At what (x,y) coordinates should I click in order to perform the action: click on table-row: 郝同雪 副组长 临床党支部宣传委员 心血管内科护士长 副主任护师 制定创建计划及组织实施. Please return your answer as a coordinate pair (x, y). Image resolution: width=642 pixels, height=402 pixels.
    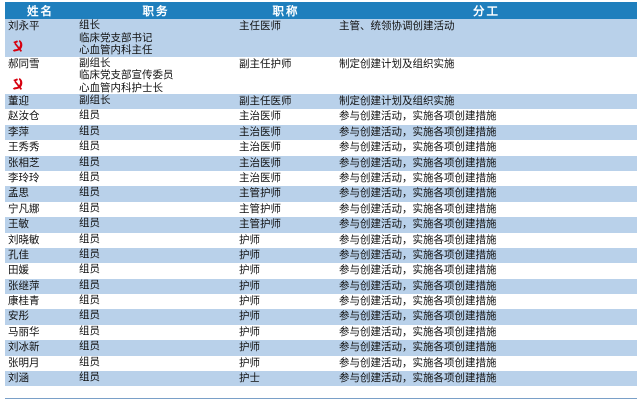
    Looking at the image, I should click on (321, 75).